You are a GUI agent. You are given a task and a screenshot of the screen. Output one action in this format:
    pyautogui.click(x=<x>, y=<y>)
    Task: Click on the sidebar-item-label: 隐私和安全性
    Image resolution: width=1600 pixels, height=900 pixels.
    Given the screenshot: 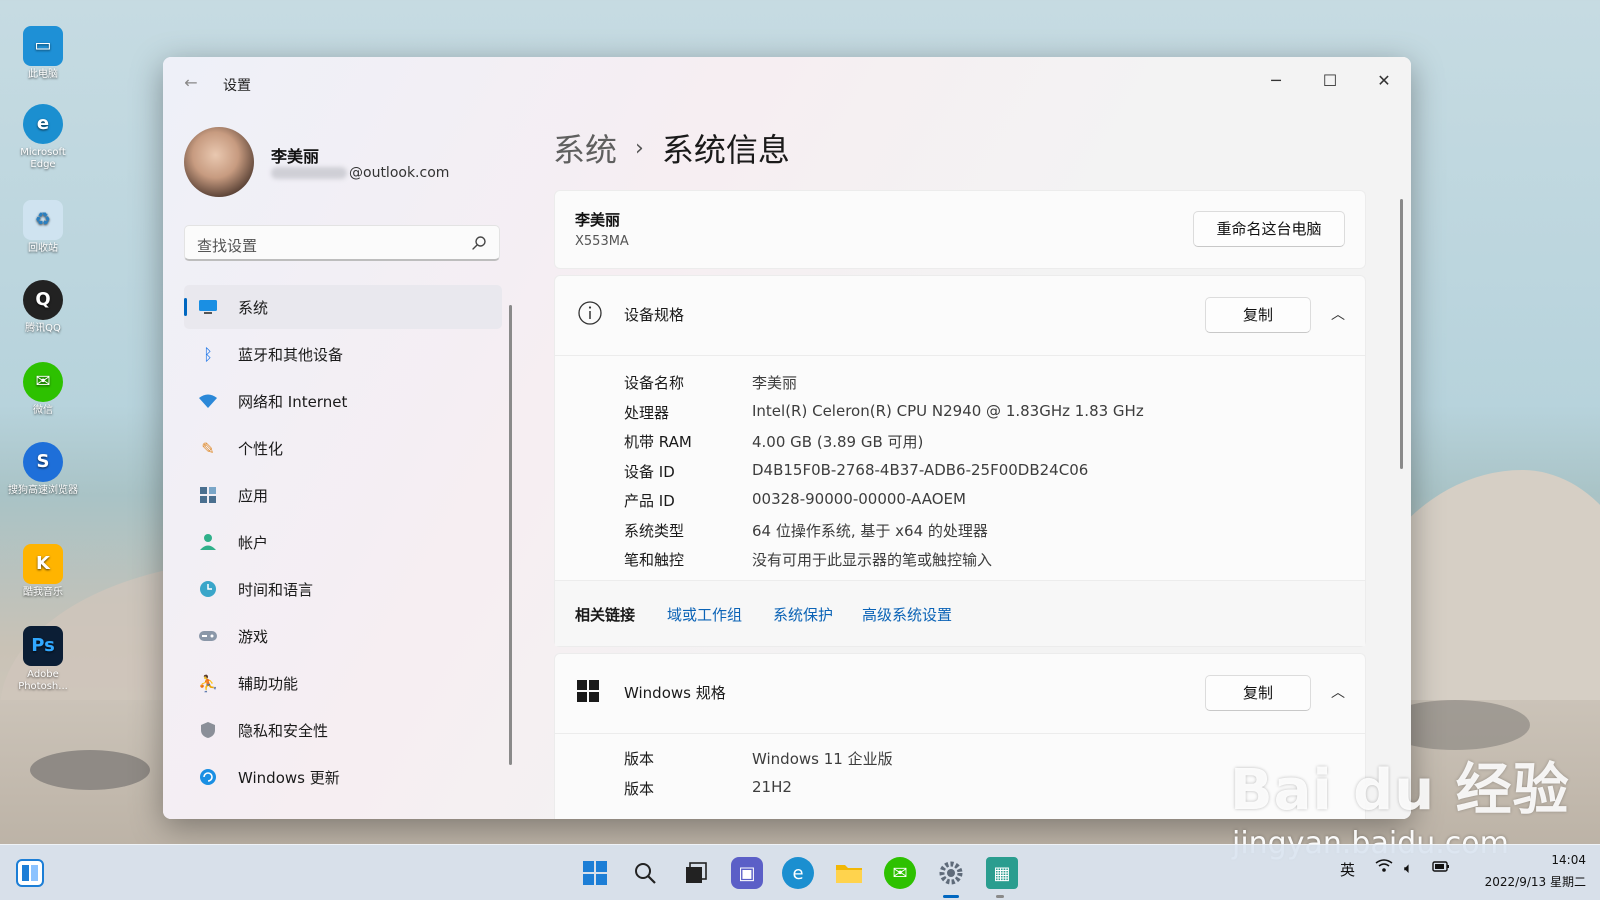 What is the action you would take?
    pyautogui.click(x=283, y=730)
    